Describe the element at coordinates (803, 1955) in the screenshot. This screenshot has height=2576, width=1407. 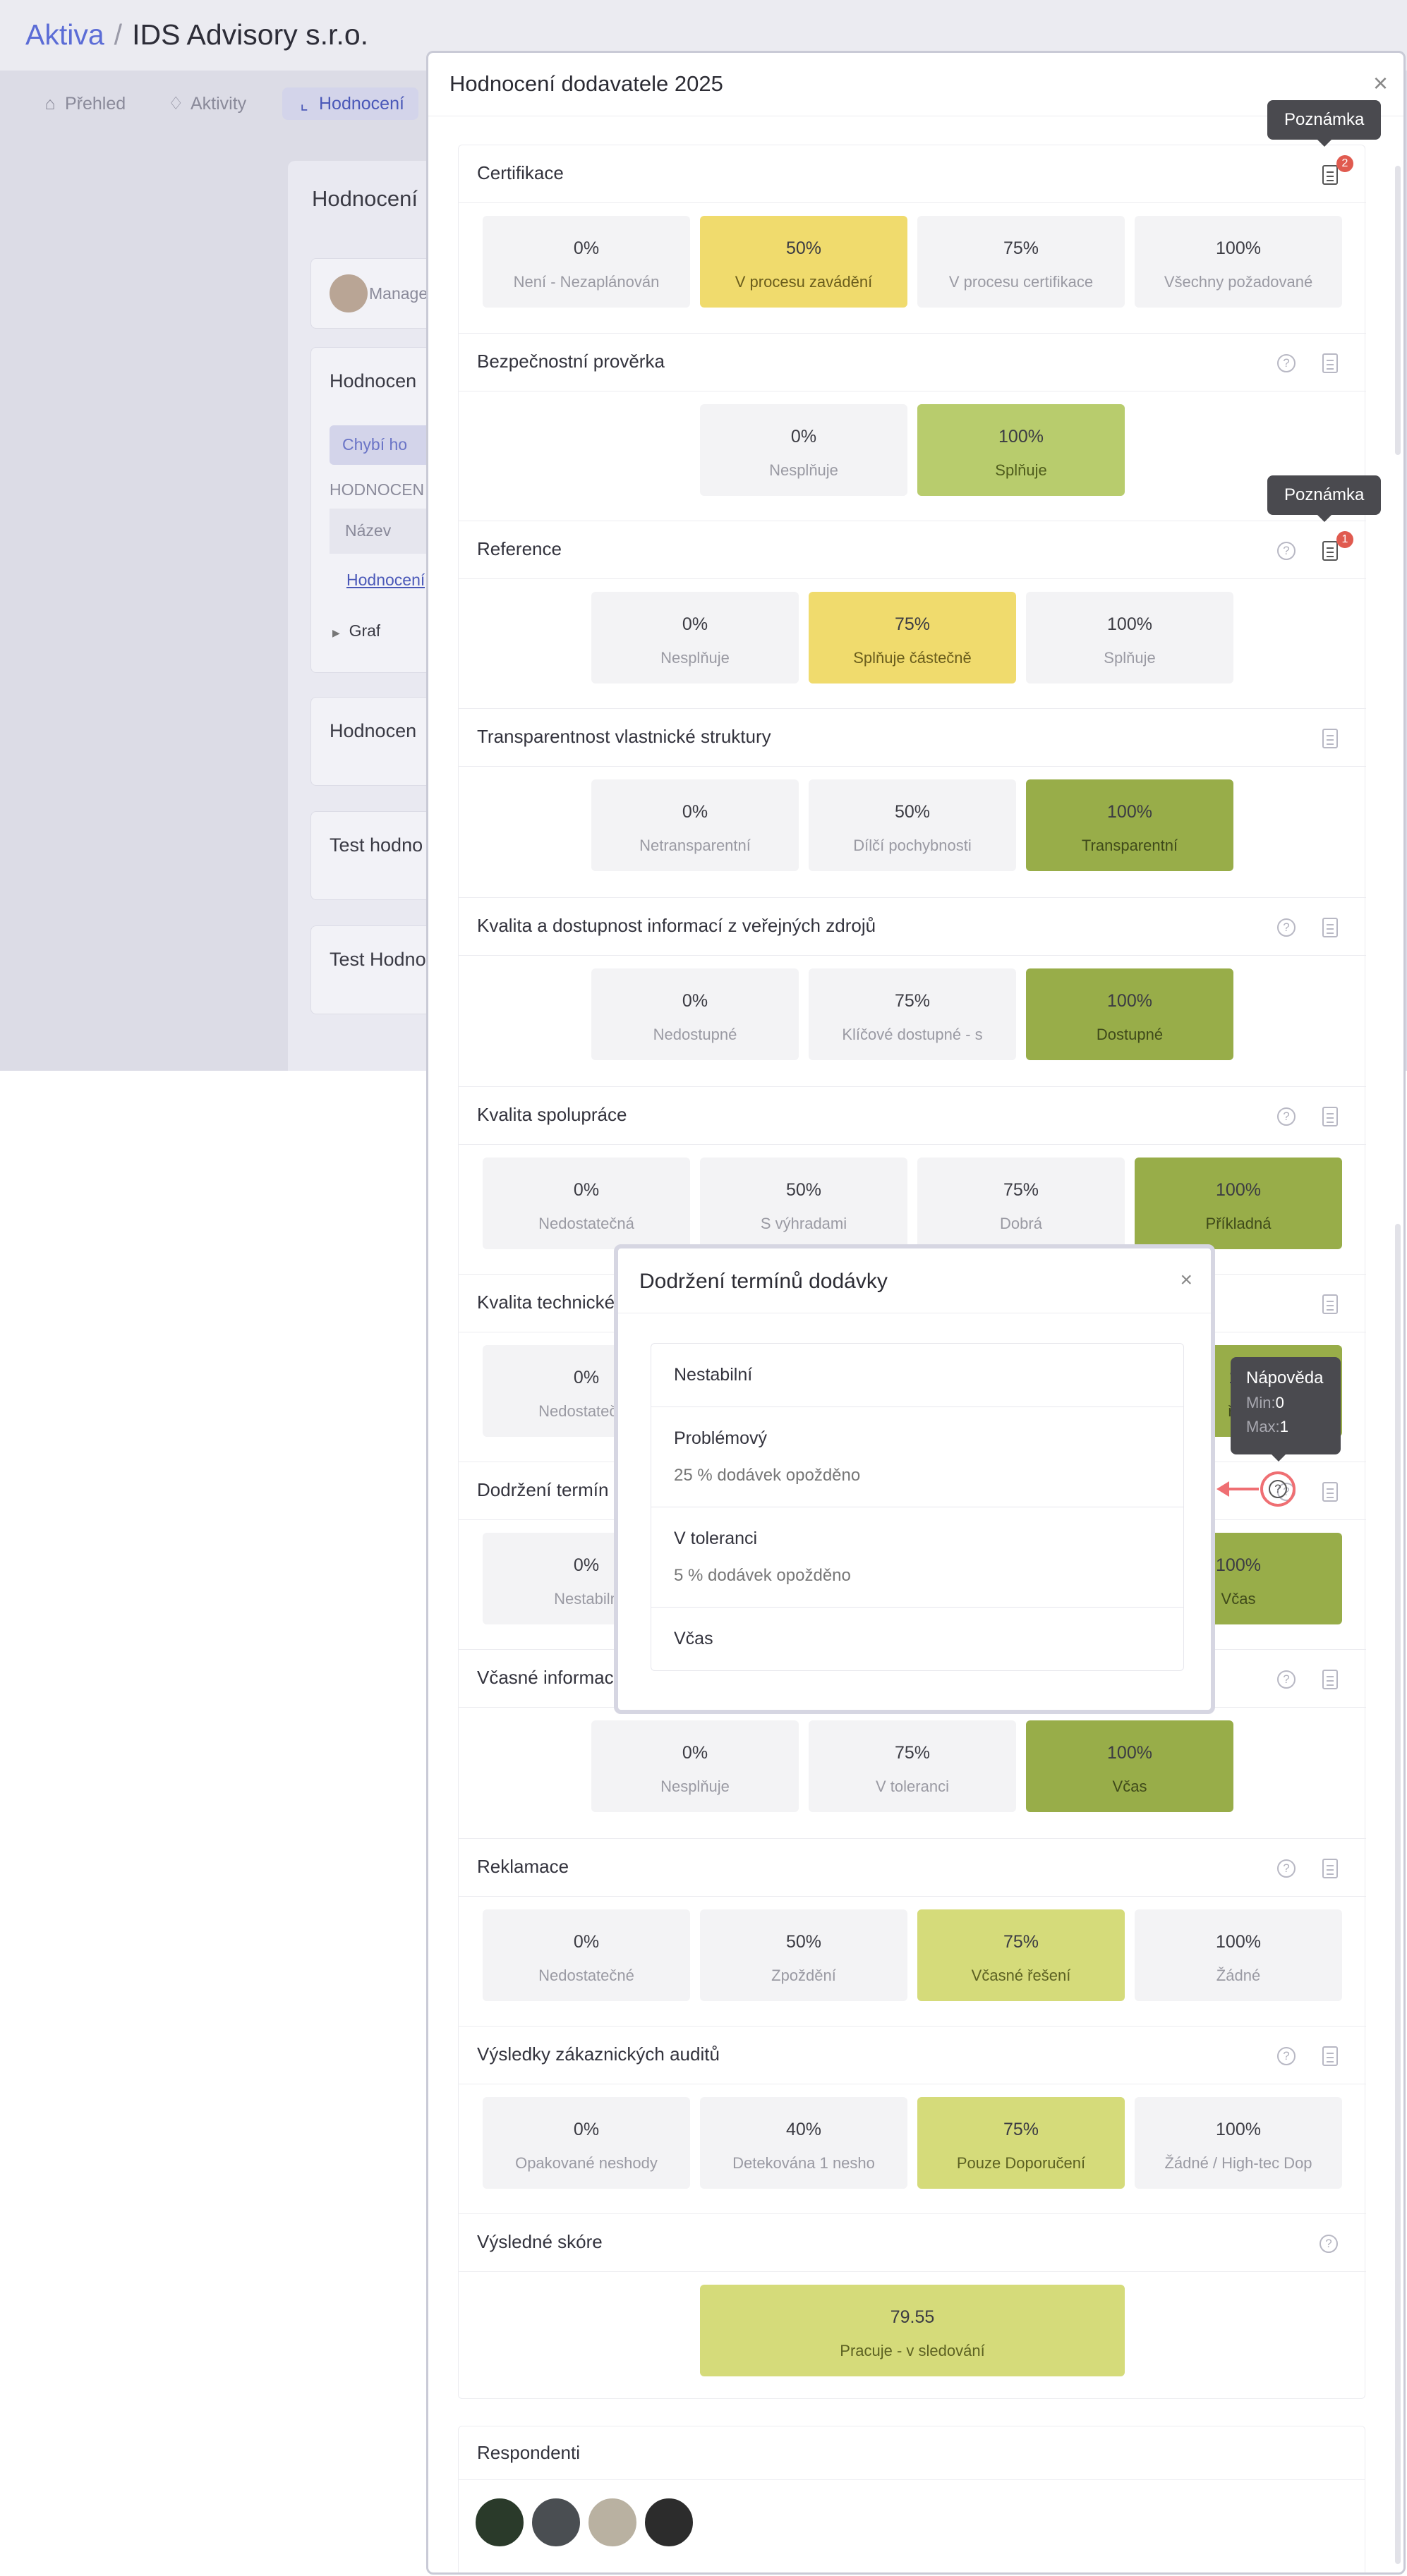
I see `rating-option: 50% Zpoždění` at that location.